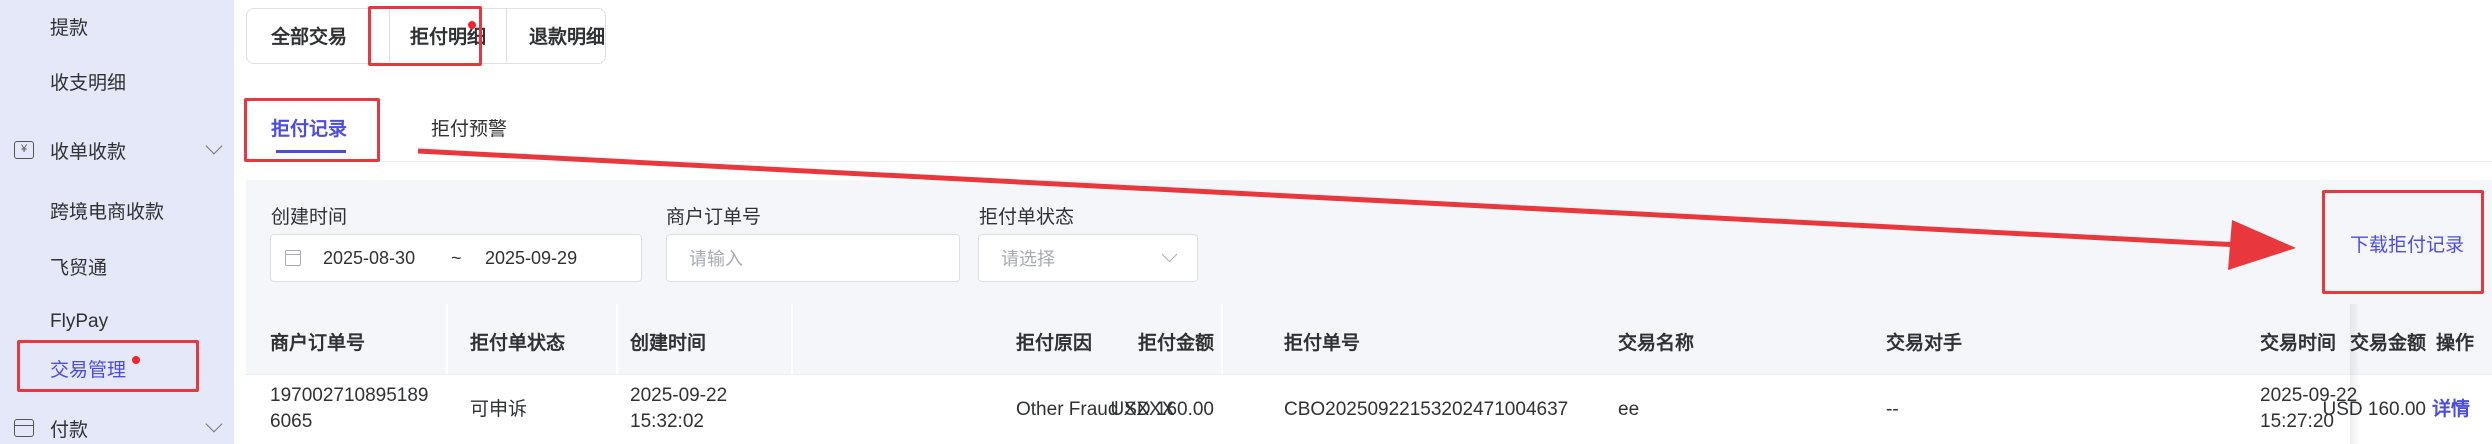  What do you see at coordinates (88, 152) in the screenshot?
I see `sidebar-item-label: 收单收款` at bounding box center [88, 152].